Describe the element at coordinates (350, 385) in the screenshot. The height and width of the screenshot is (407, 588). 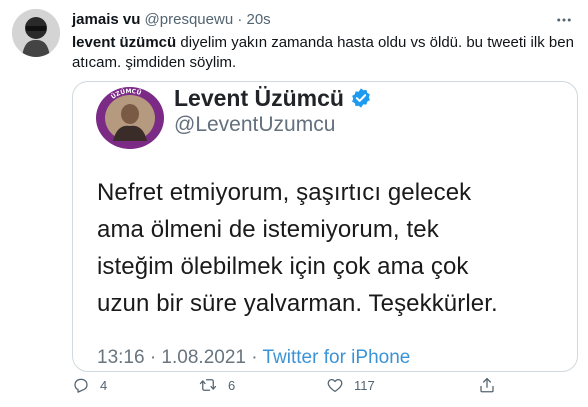
I see `like-button: 117` at that location.